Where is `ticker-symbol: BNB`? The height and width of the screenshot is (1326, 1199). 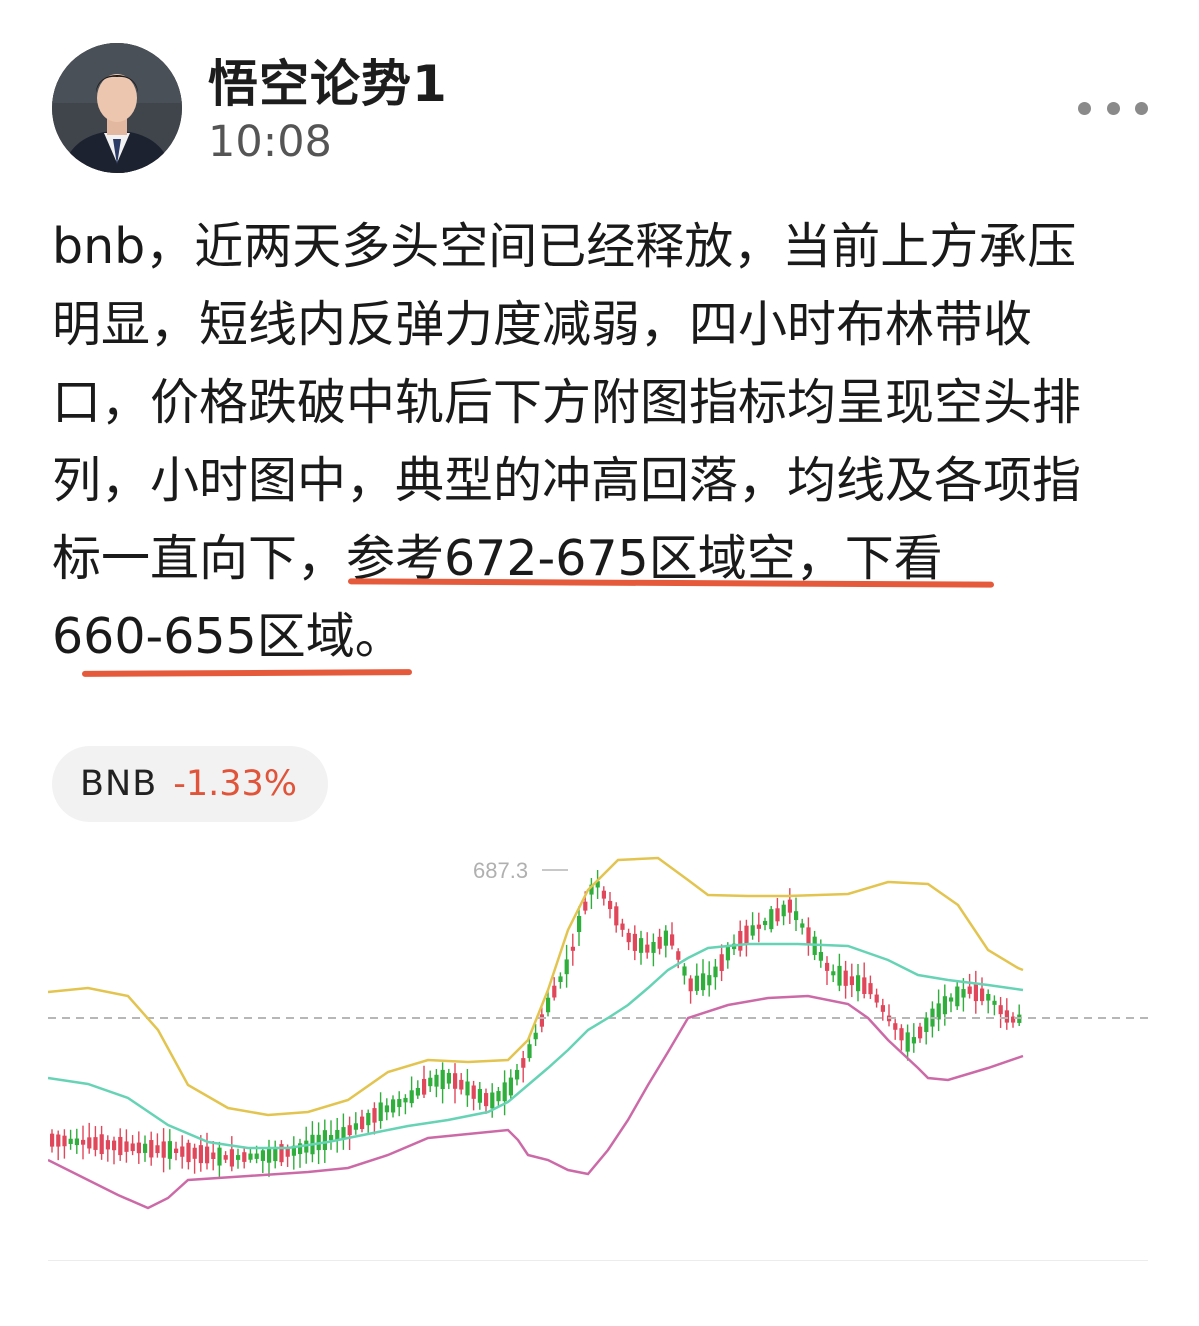
ticker-symbol: BNB is located at coordinates (119, 784).